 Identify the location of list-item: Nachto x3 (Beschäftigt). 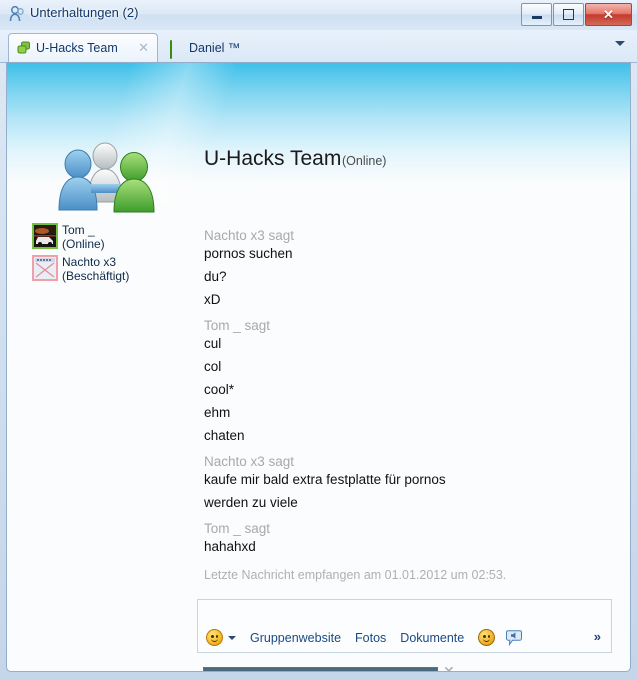
(107, 269).